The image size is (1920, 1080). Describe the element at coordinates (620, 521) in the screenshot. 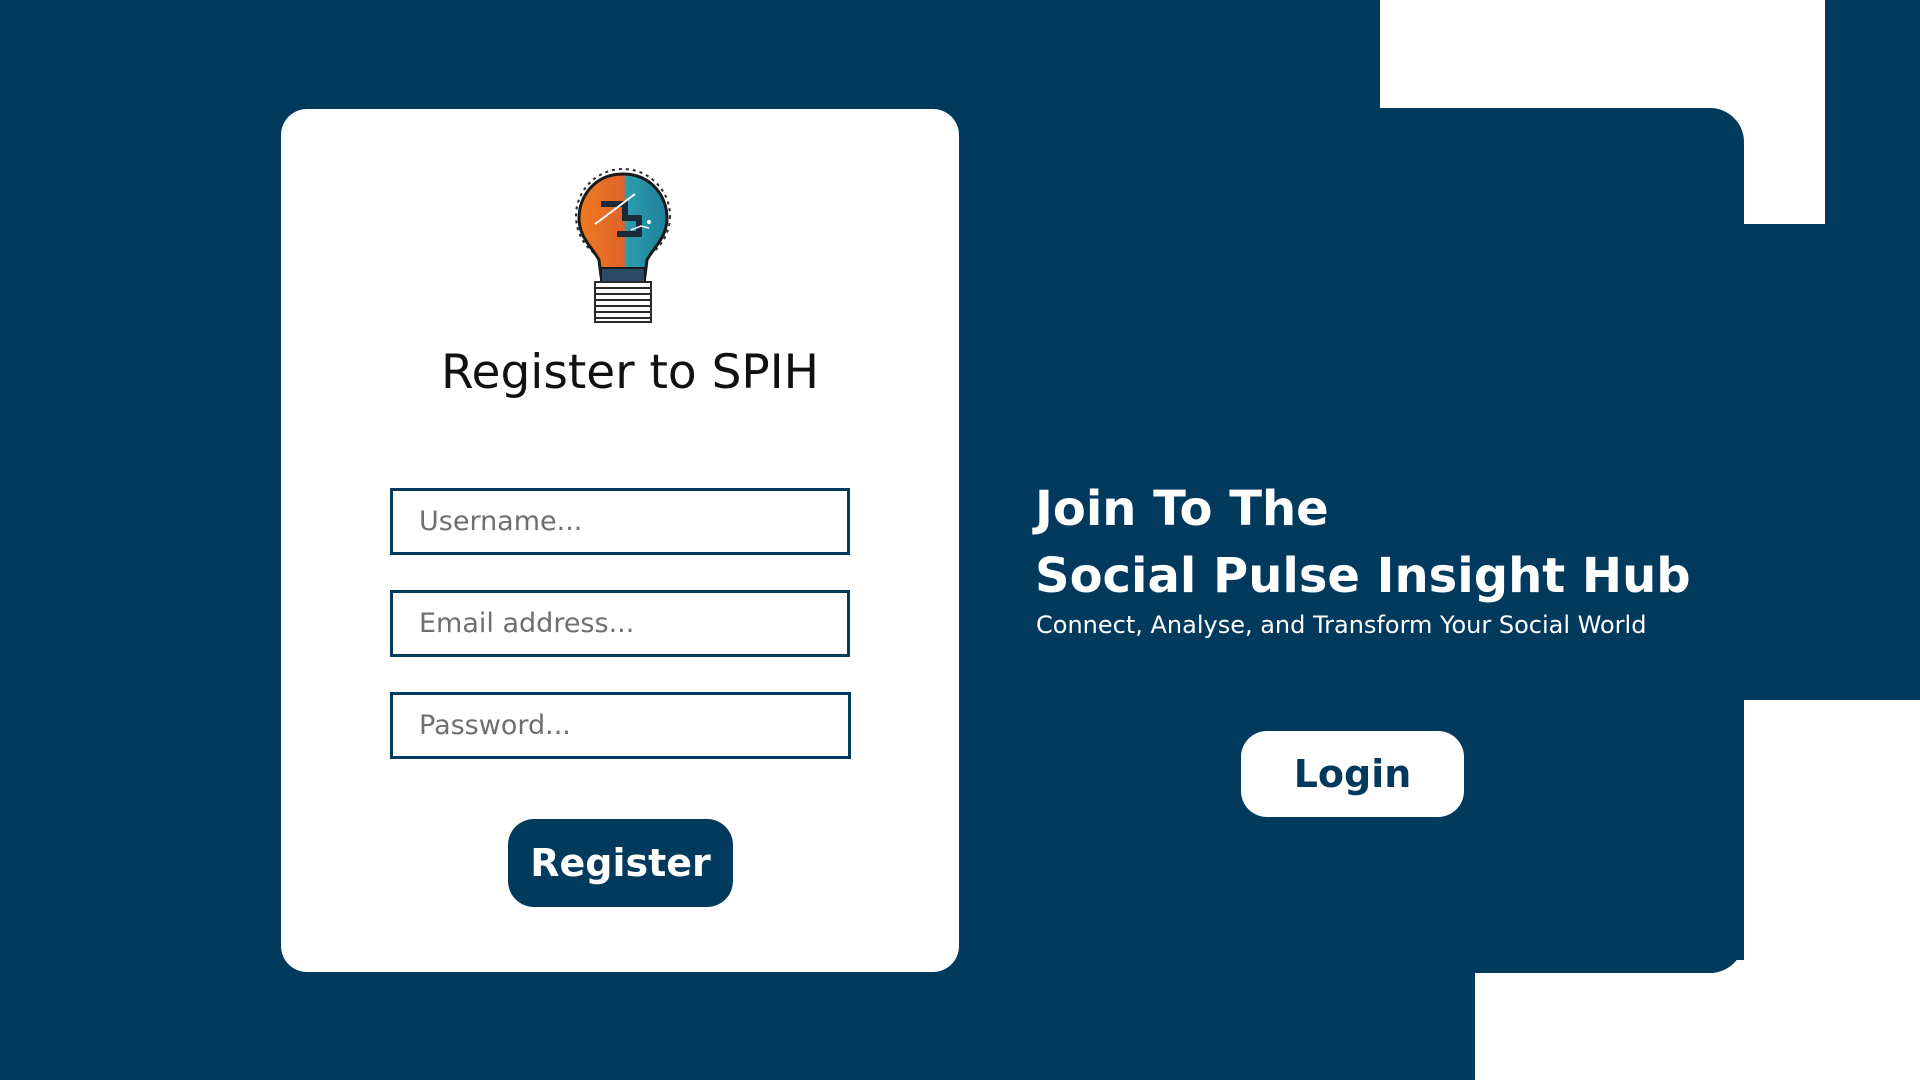

I see `username-input` at that location.